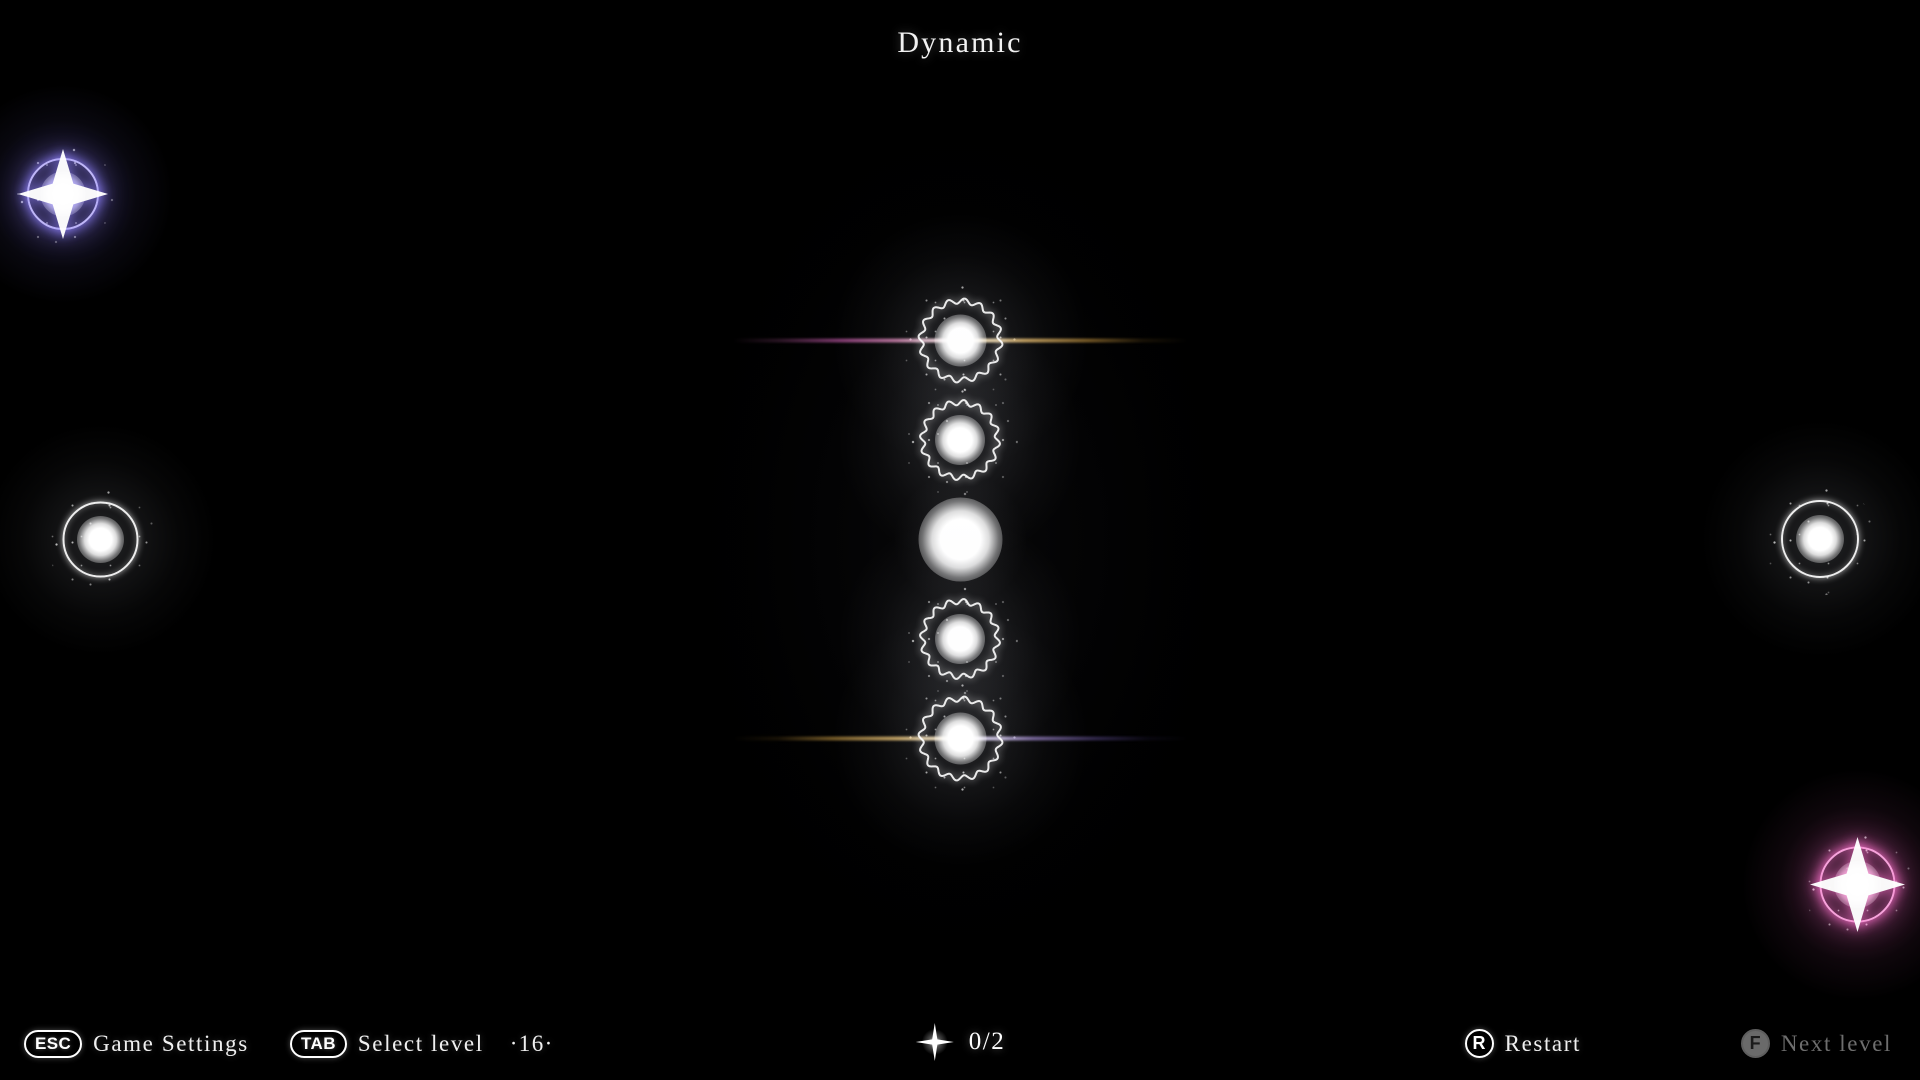 The image size is (1920, 1080). What do you see at coordinates (960, 1042) in the screenshot?
I see `score-counter: 0/2` at bounding box center [960, 1042].